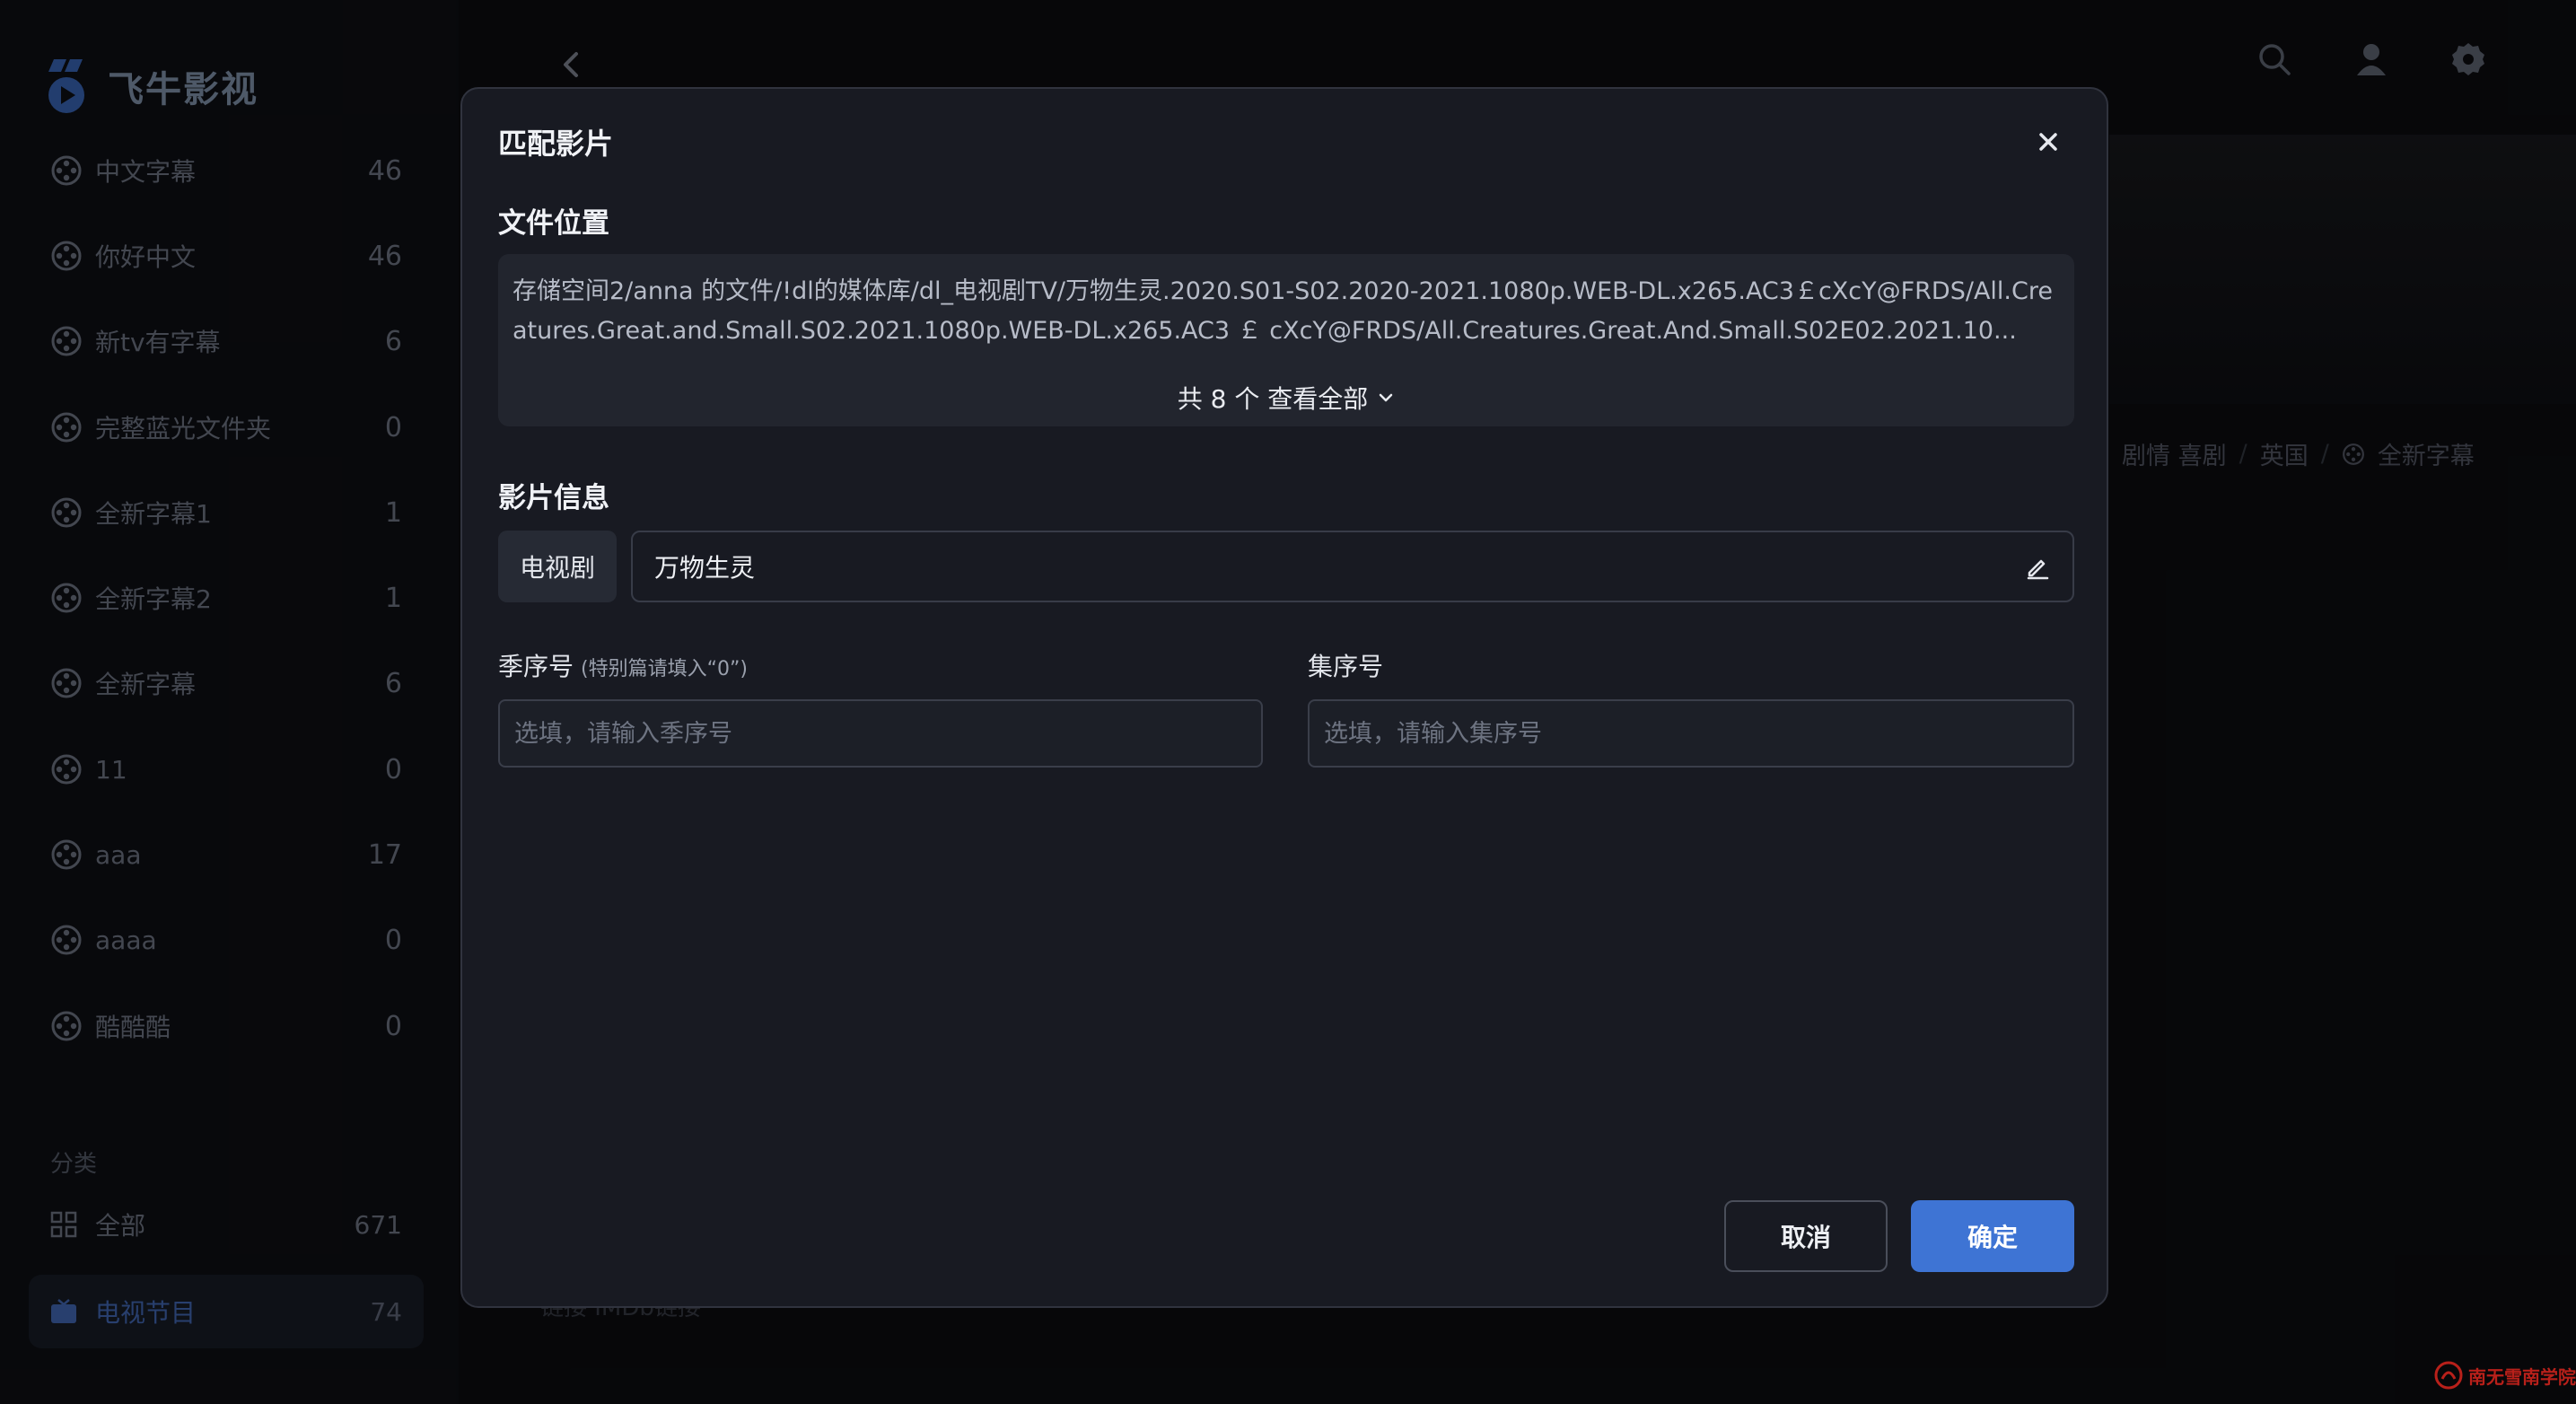 This screenshot has height=1404, width=2576. What do you see at coordinates (1386, 397) in the screenshot?
I see `chevron-down-icon` at bounding box center [1386, 397].